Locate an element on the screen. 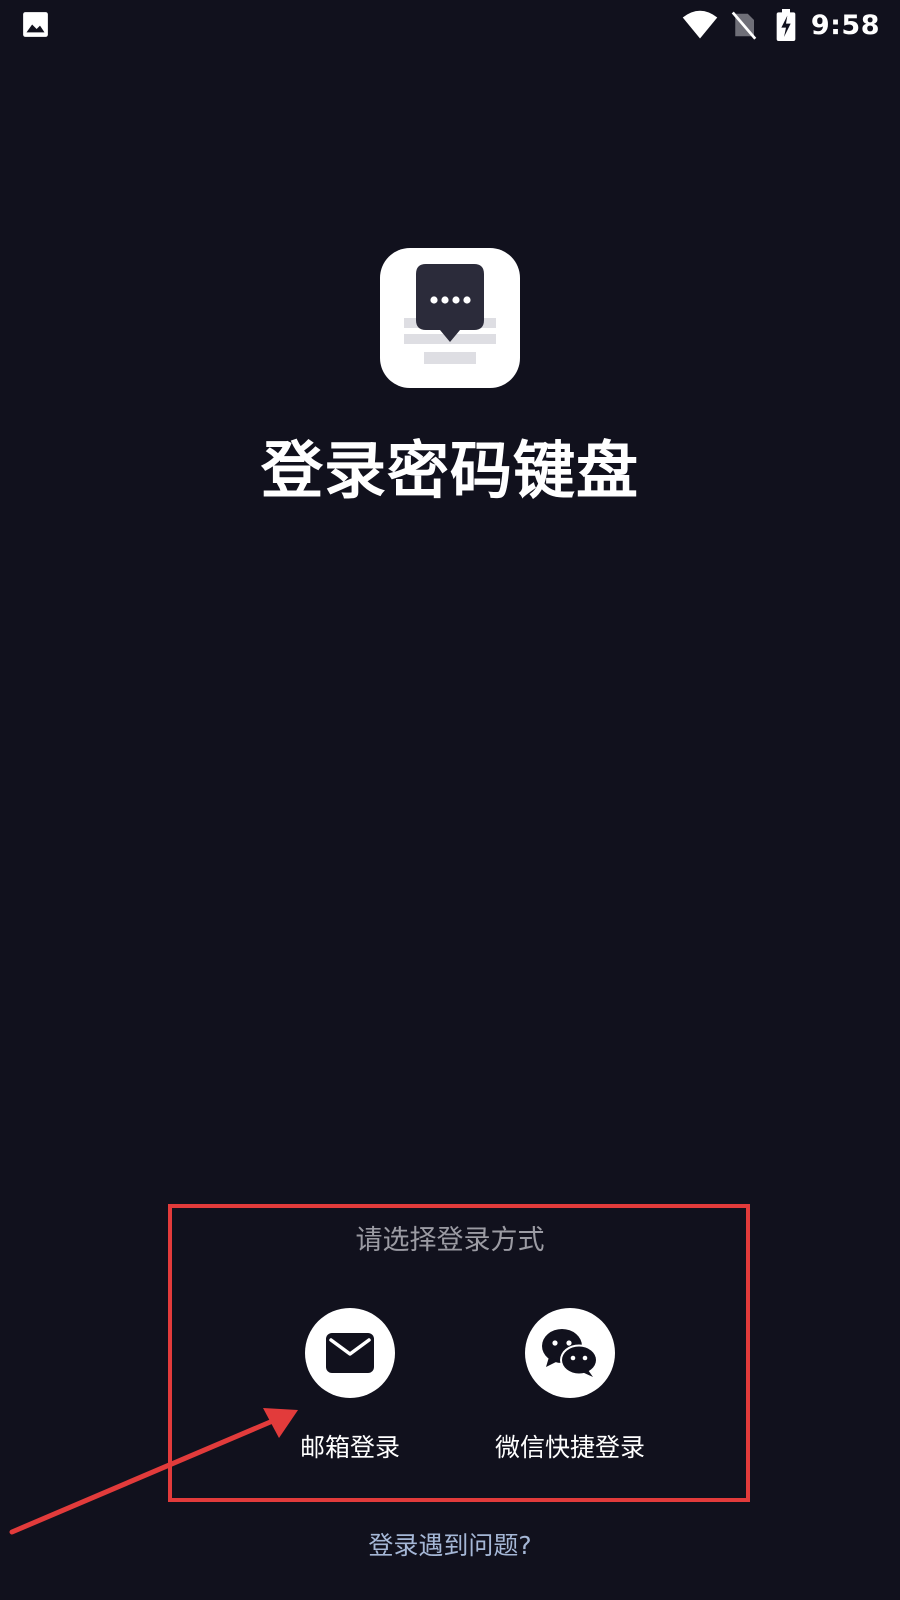  login-help-link: 登录遇到问题? is located at coordinates (450, 1544).